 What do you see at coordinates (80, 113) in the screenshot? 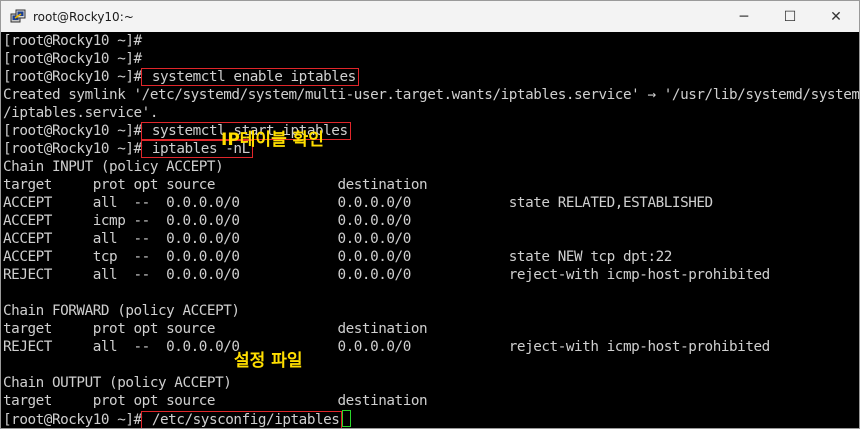
I see `output-text: /iptables.service'.` at bounding box center [80, 113].